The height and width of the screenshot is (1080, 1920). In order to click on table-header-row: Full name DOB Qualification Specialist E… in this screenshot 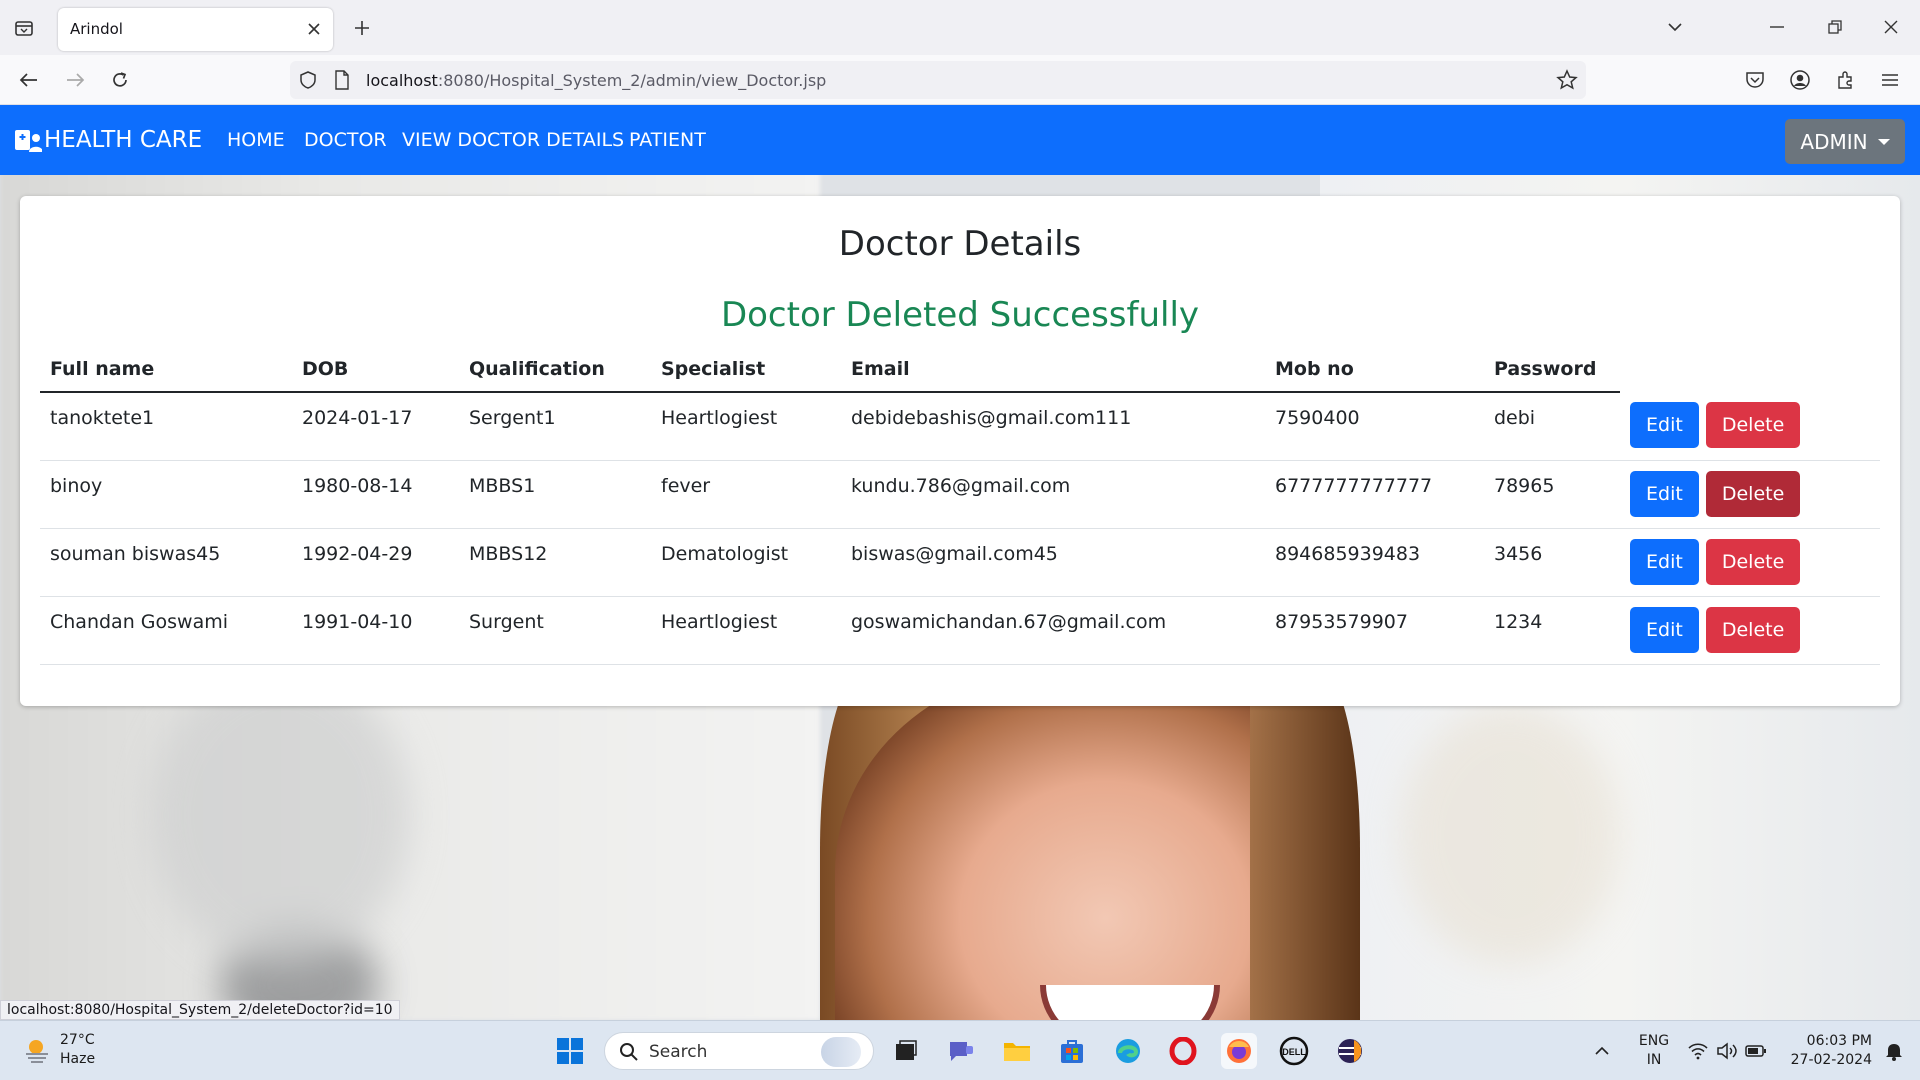, I will do `click(960, 369)`.